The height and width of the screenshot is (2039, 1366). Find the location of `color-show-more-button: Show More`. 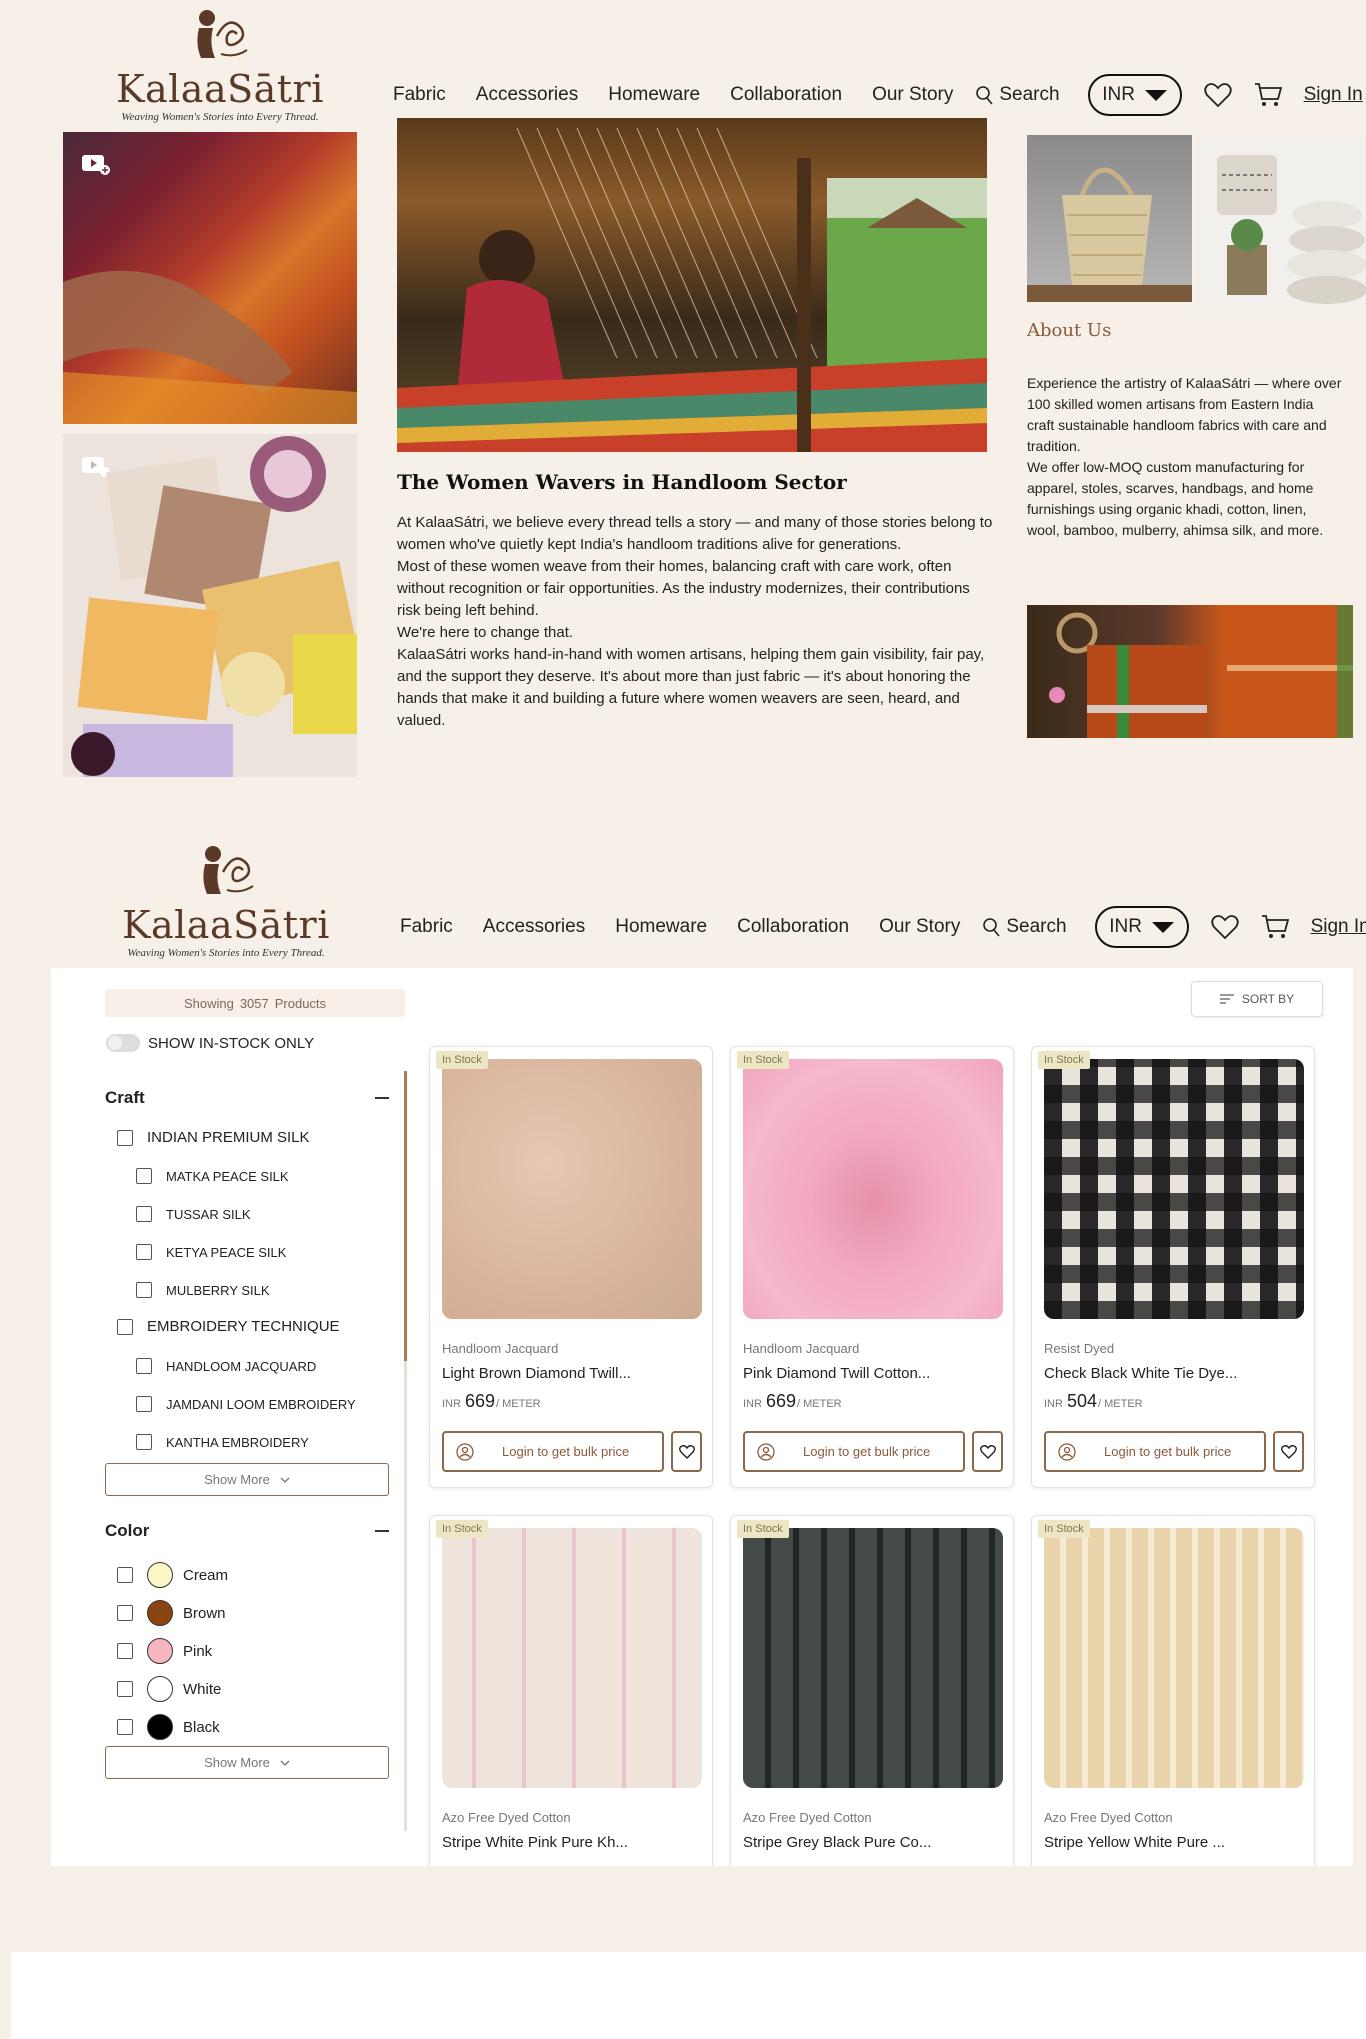

color-show-more-button: Show More is located at coordinates (247, 1762).